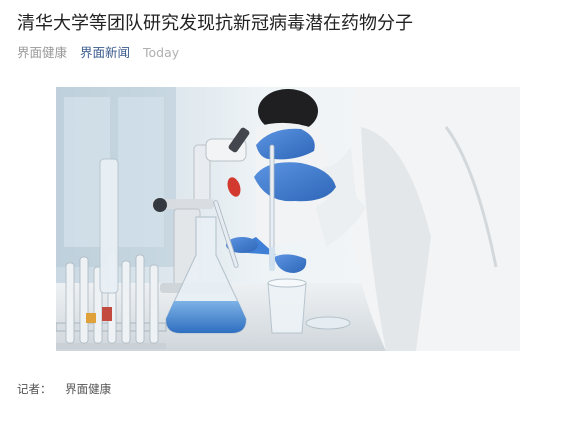  What do you see at coordinates (161, 52) in the screenshot?
I see `publish-date: Today` at bounding box center [161, 52].